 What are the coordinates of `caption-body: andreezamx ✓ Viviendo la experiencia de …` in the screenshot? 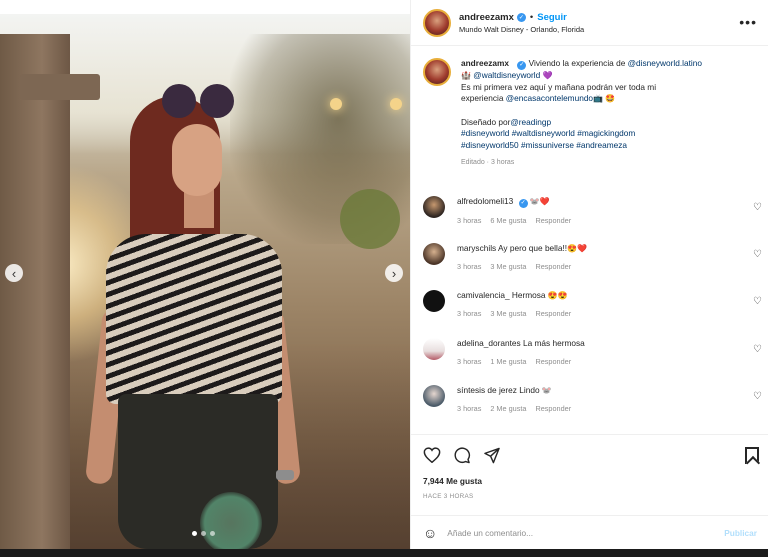 It's located at (581, 113).